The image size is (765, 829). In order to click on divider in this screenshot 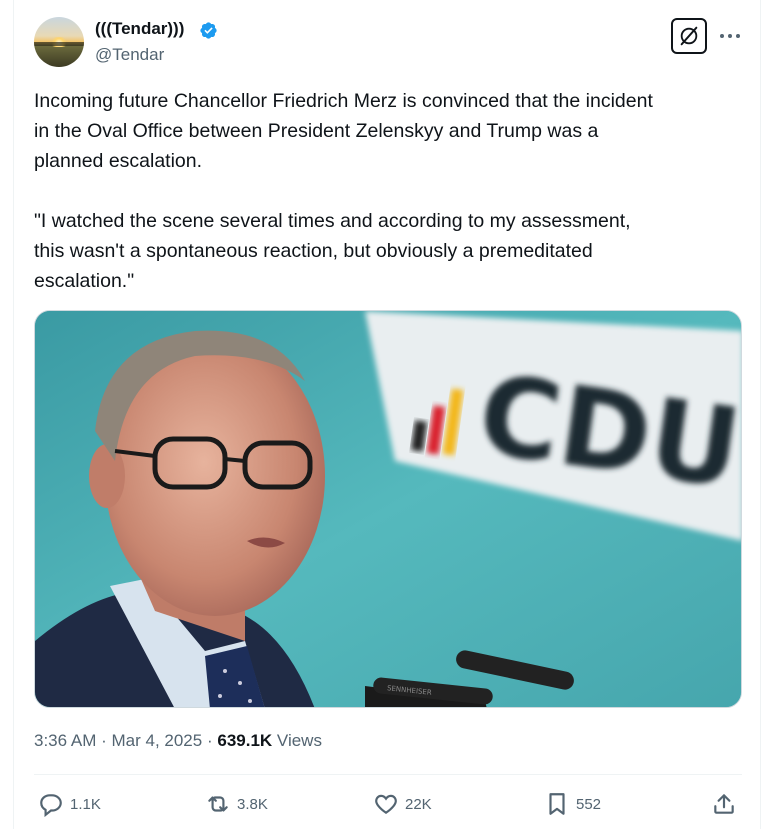, I will do `click(388, 774)`.